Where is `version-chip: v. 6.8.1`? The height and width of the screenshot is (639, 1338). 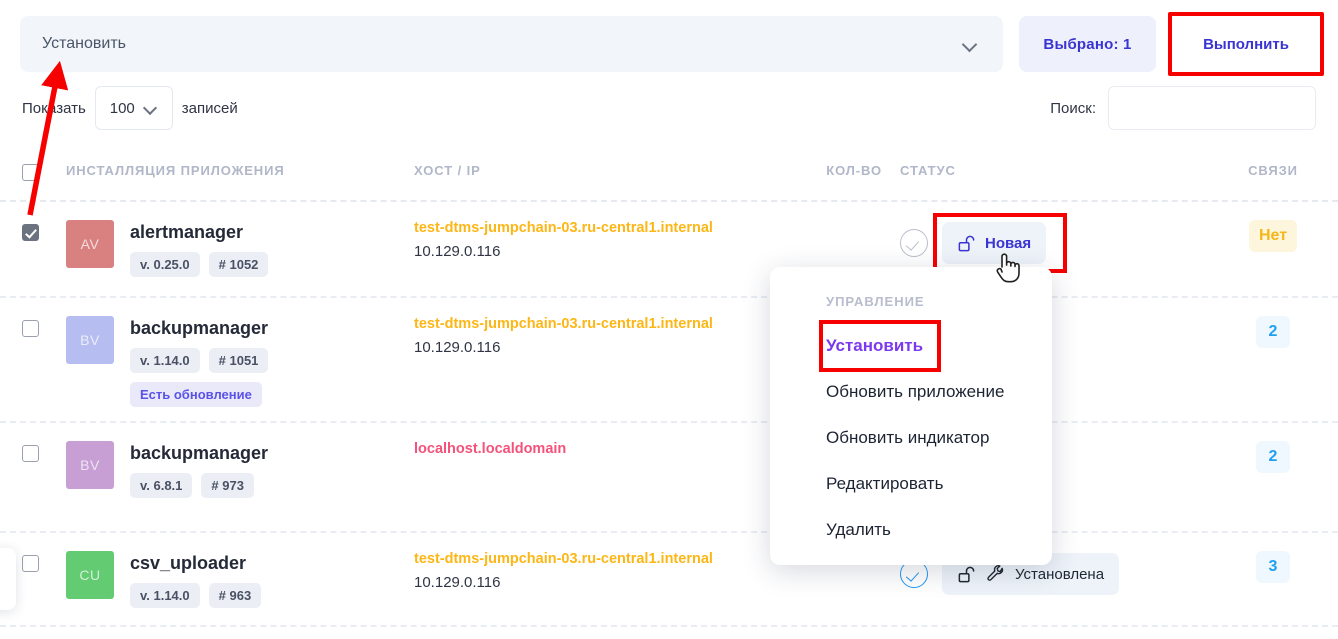
version-chip: v. 6.8.1 is located at coordinates (161, 485).